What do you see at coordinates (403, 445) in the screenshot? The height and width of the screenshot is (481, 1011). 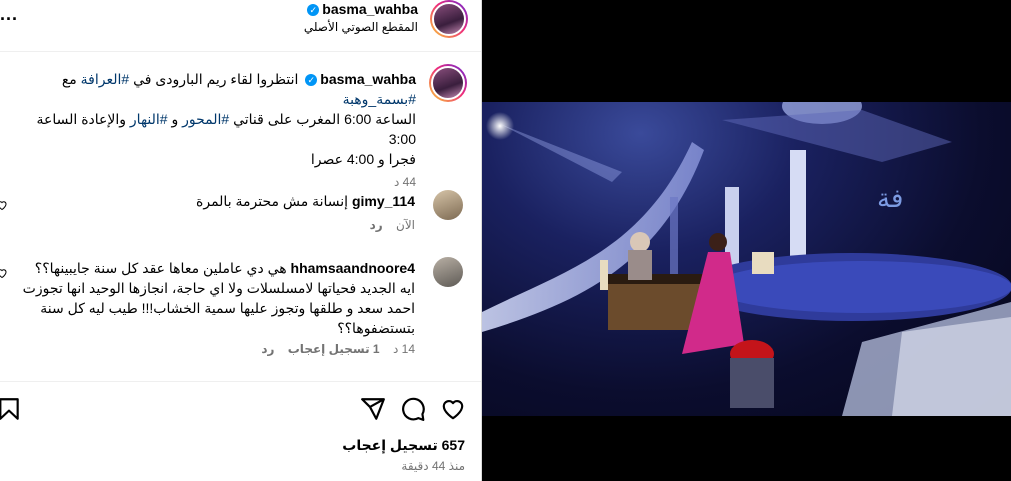 I see `likes-count: 657 تسجيل إعجاب` at bounding box center [403, 445].